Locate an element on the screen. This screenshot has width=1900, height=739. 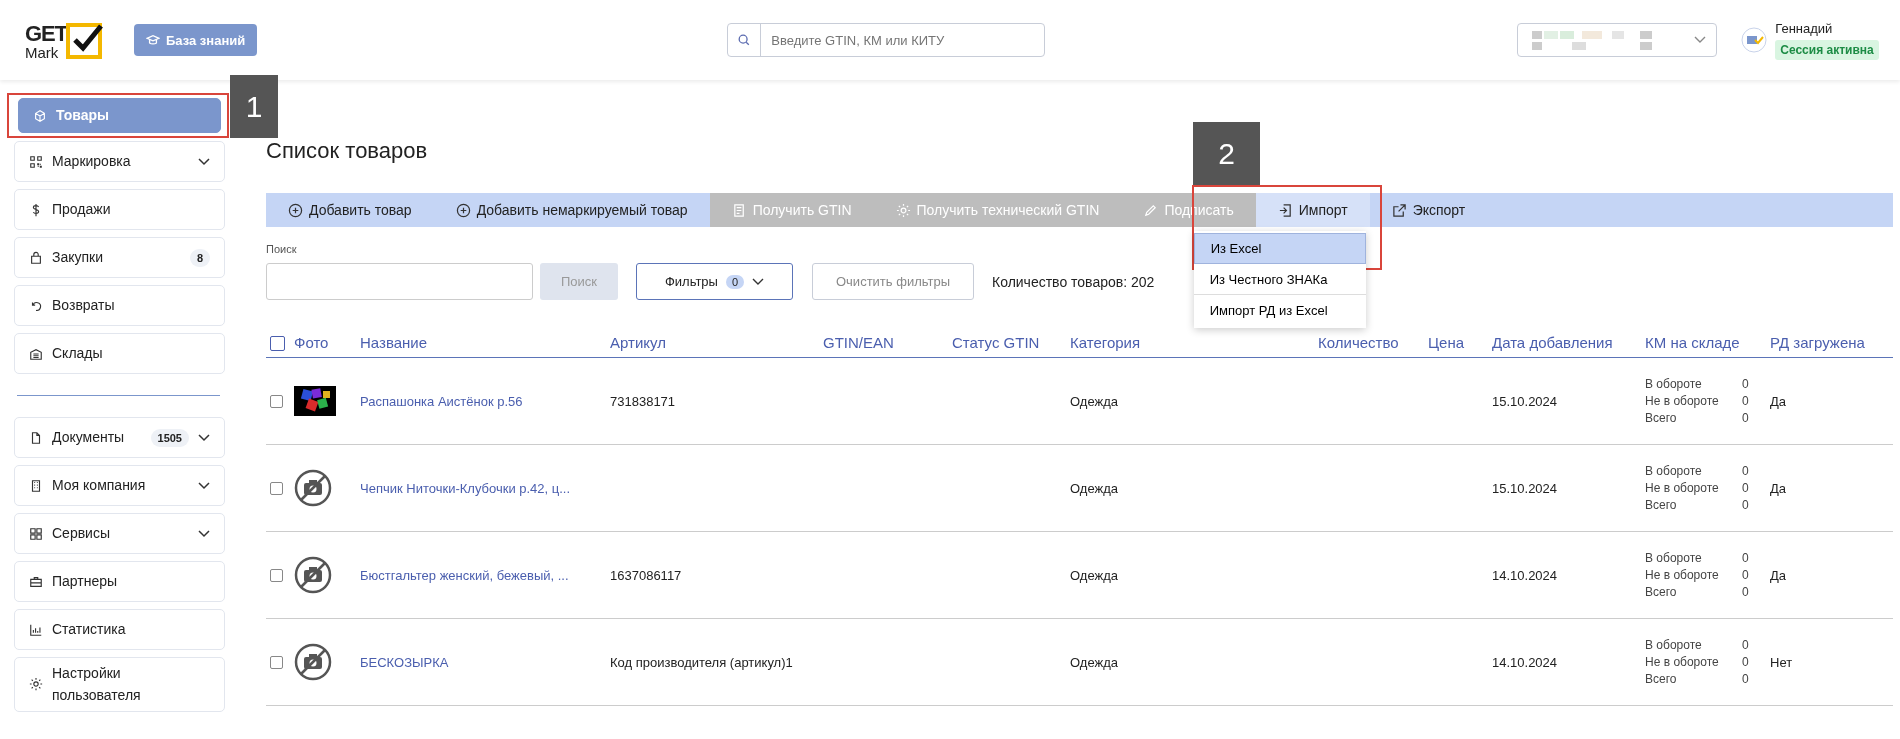
avatar-icon is located at coordinates (1754, 40).